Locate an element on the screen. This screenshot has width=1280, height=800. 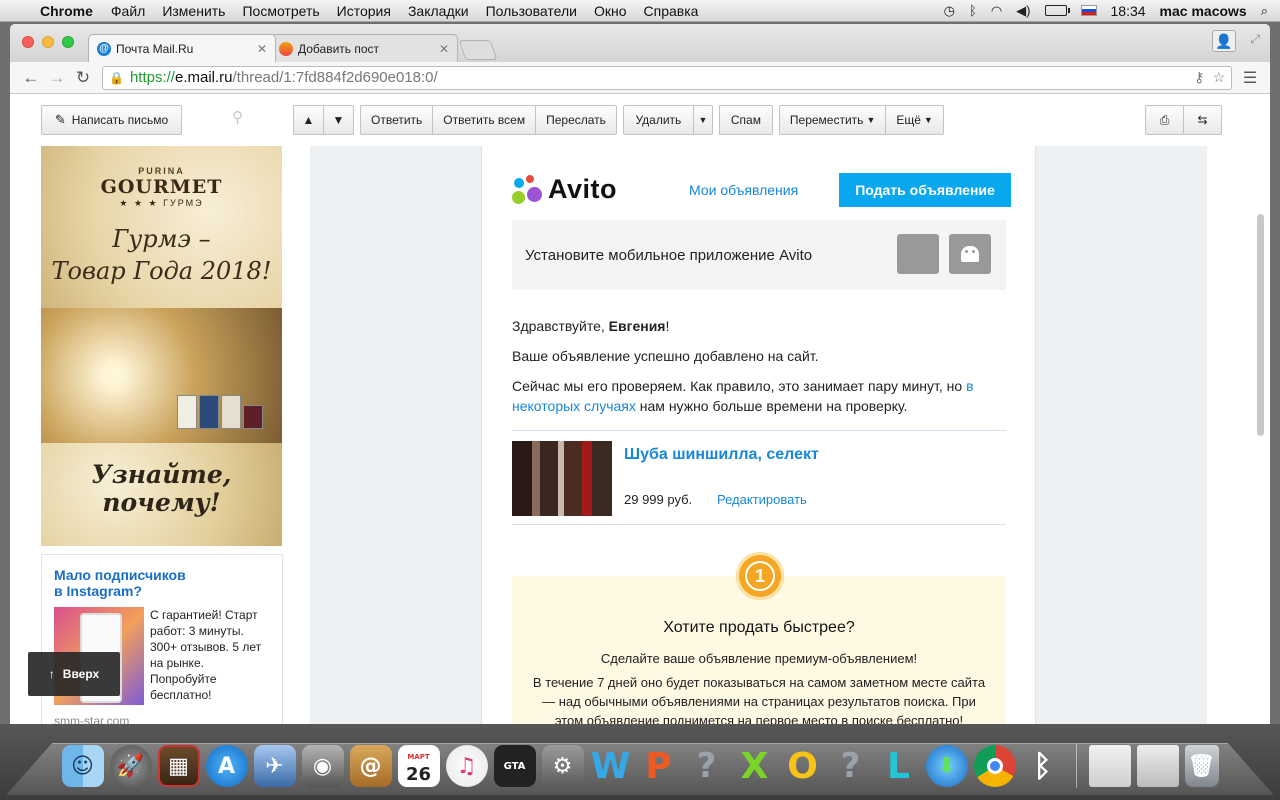
preview-icon: ✈ is located at coordinates (274, 766).